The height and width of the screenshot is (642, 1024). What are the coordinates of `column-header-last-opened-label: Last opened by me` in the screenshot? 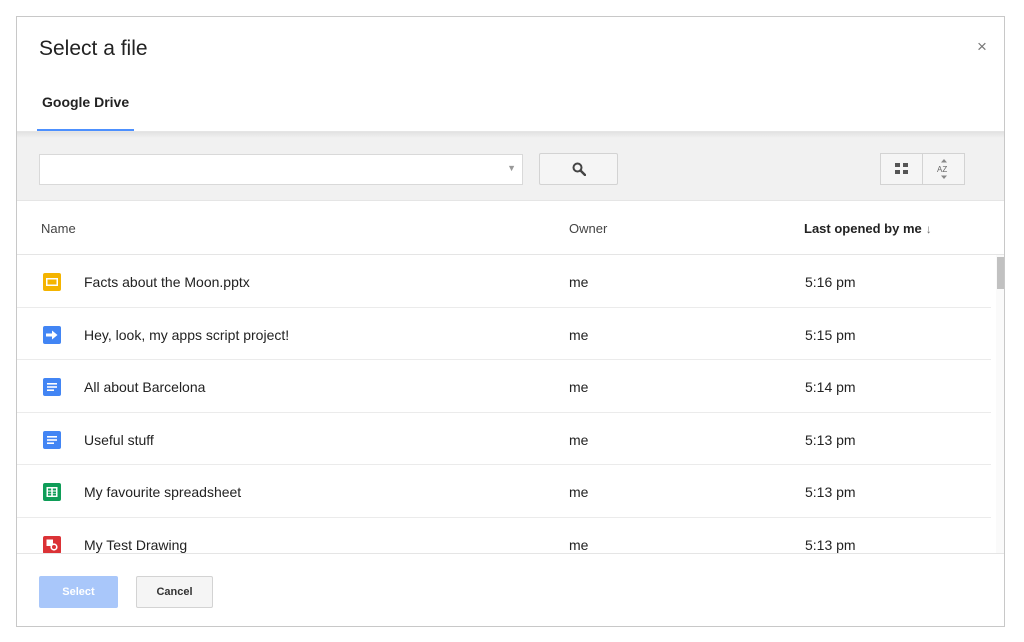 It's located at (863, 228).